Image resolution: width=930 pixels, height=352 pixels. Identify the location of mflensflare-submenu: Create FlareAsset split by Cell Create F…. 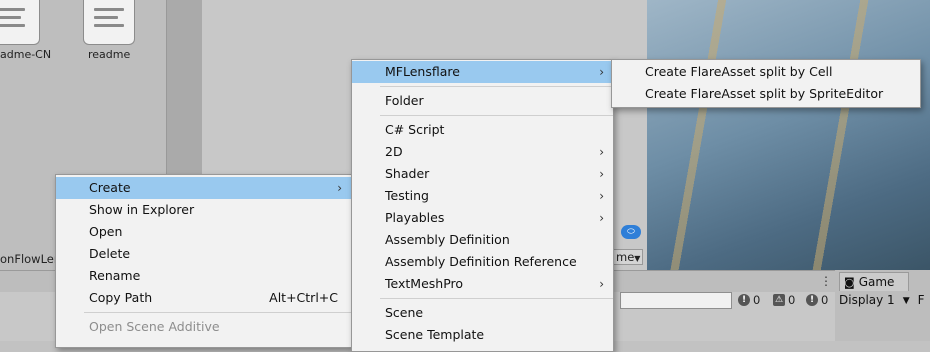
(766, 83).